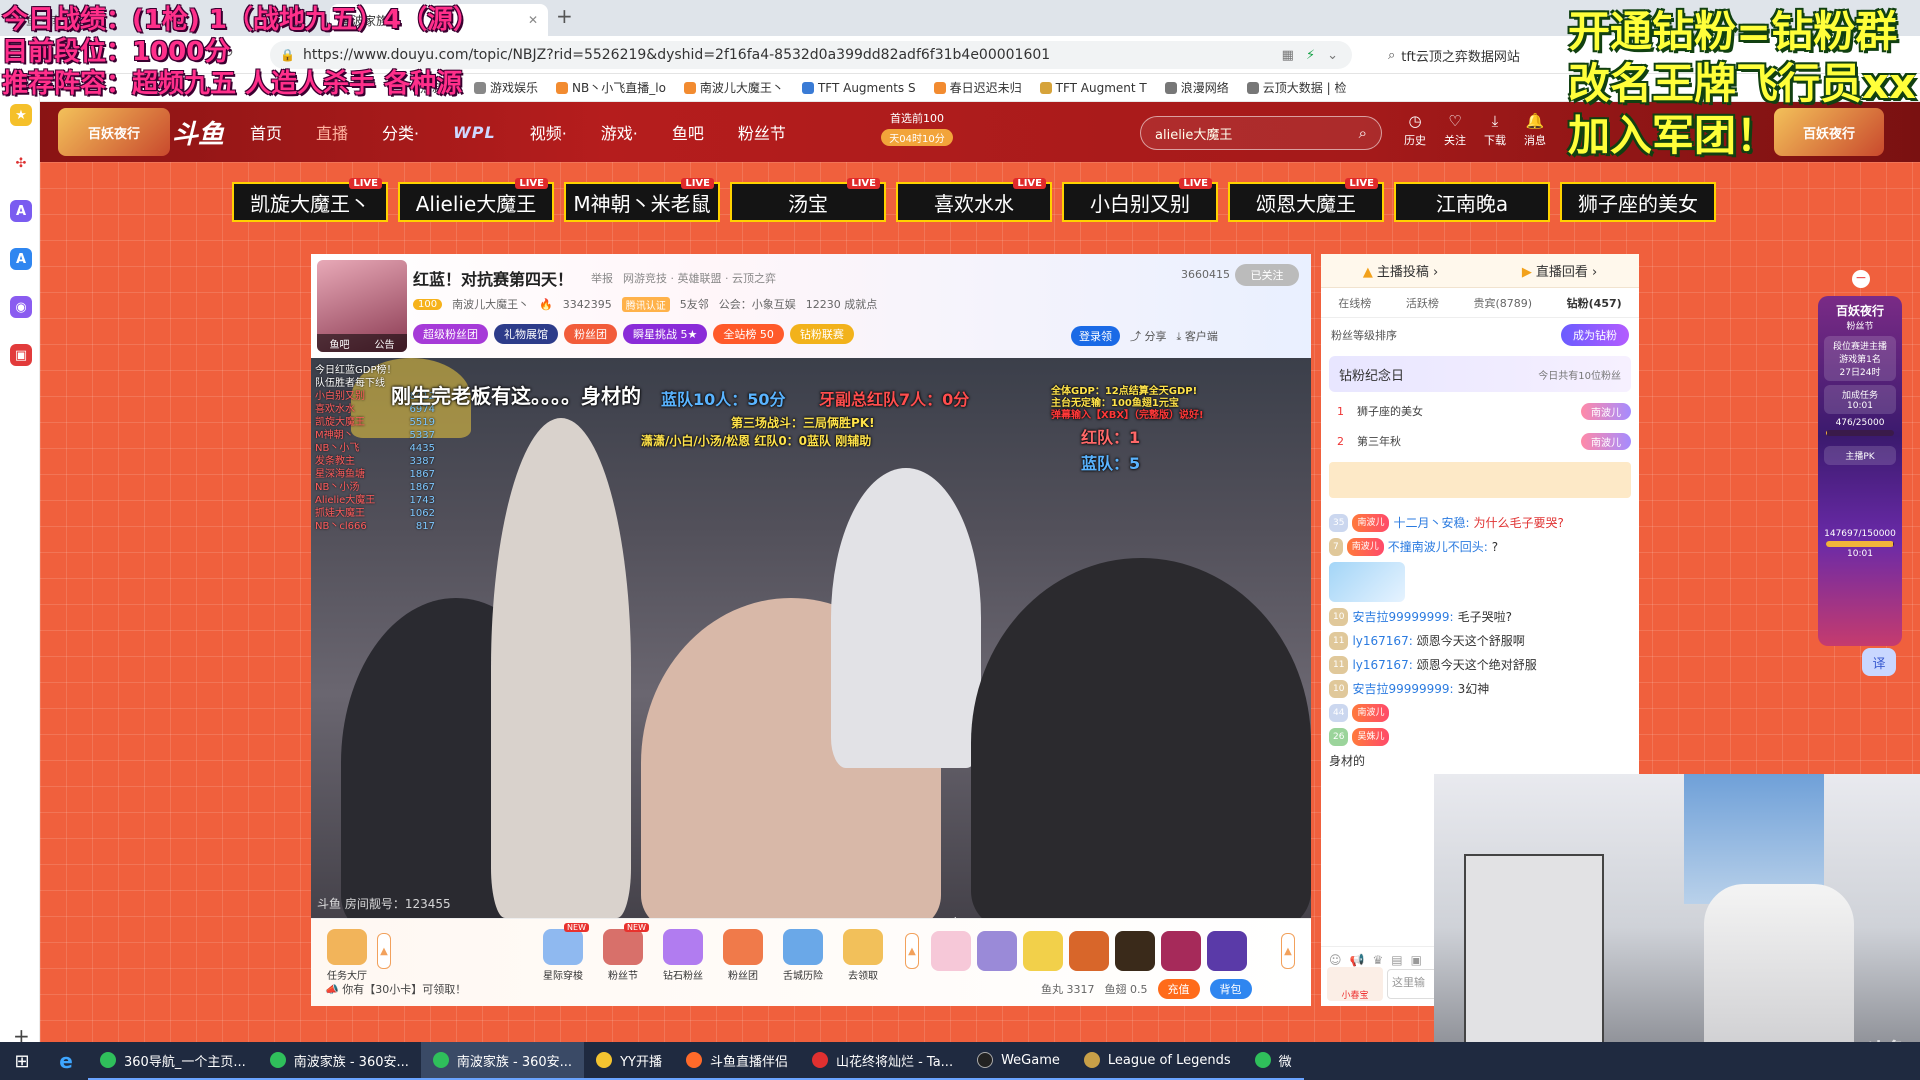  I want to click on event-badge-left: 百妖夜行, so click(114, 132).